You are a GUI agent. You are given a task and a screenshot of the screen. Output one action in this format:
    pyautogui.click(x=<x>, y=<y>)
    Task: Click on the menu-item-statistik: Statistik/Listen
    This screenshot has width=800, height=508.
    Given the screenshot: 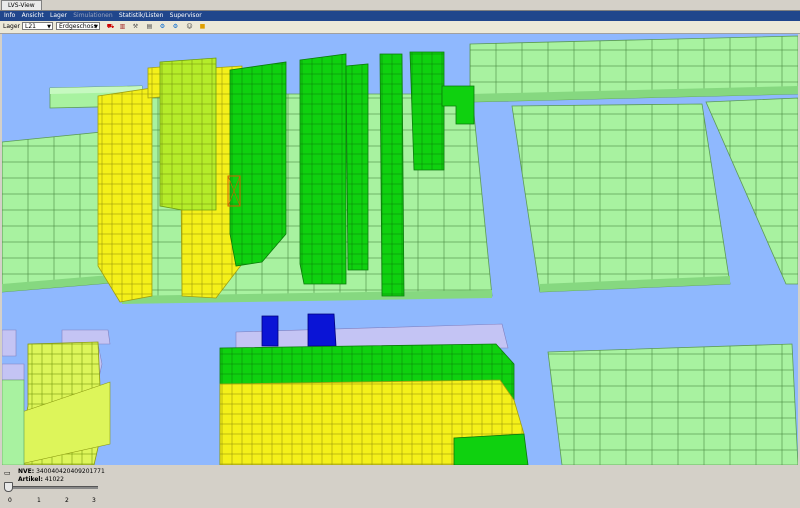 What is the action you would take?
    pyautogui.click(x=141, y=15)
    